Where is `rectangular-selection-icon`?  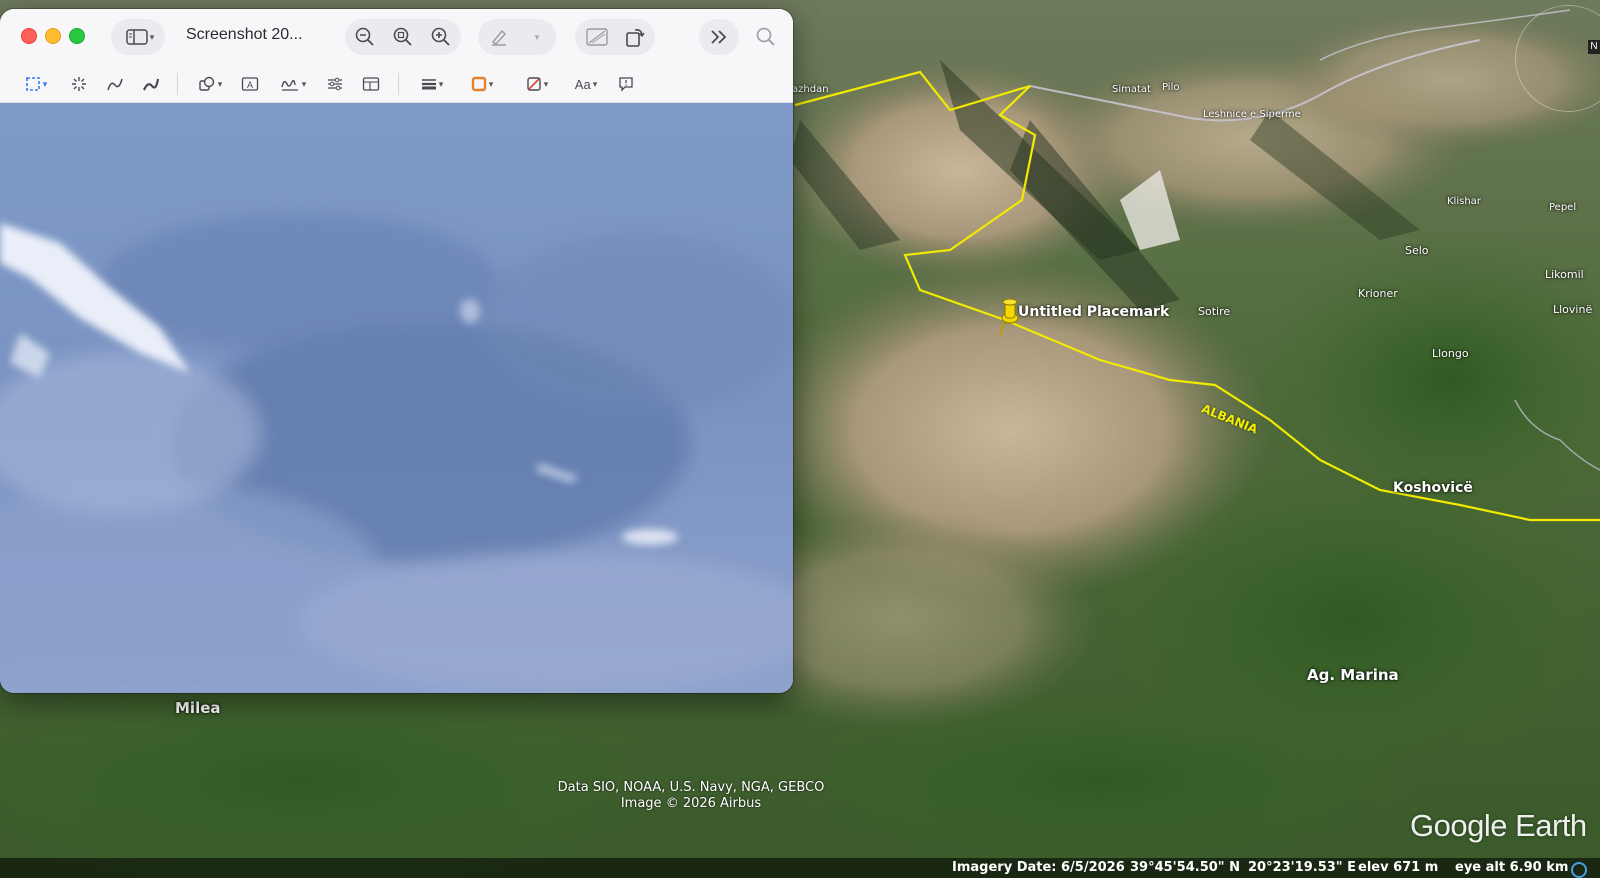
rectangular-selection-icon is located at coordinates (32, 84).